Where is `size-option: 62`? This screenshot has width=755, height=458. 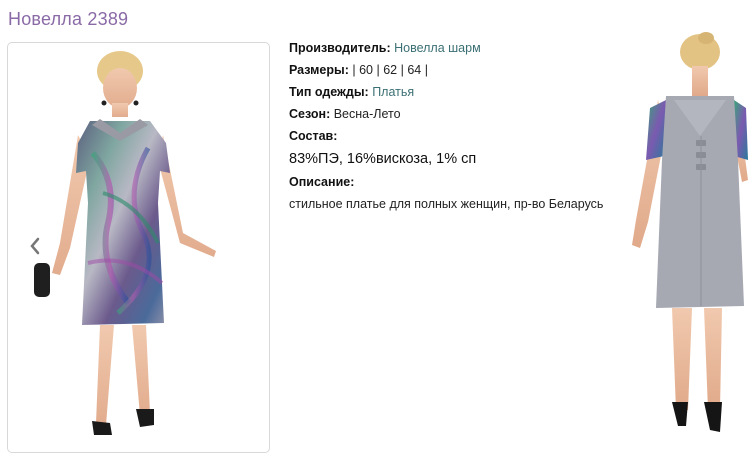
size-option: 62 is located at coordinates (390, 70).